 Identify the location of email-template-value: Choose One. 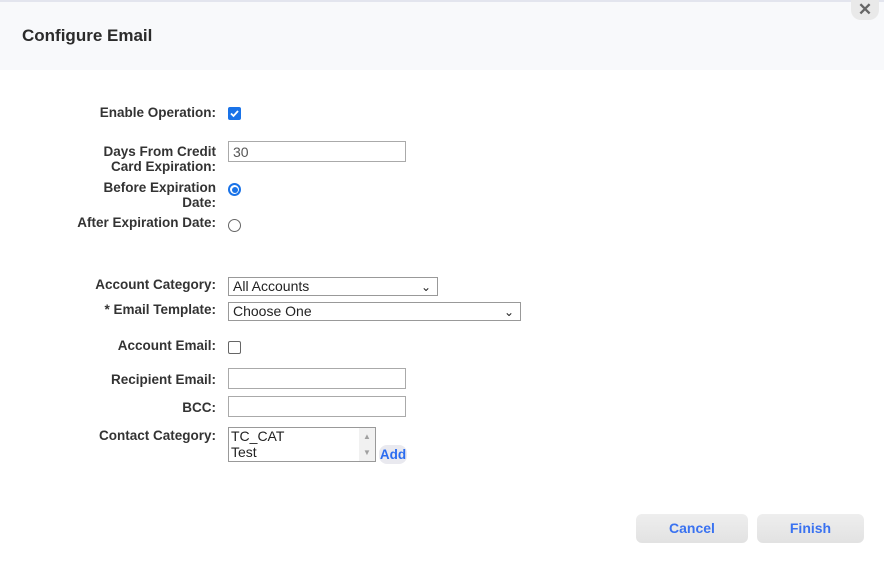
(272, 311).